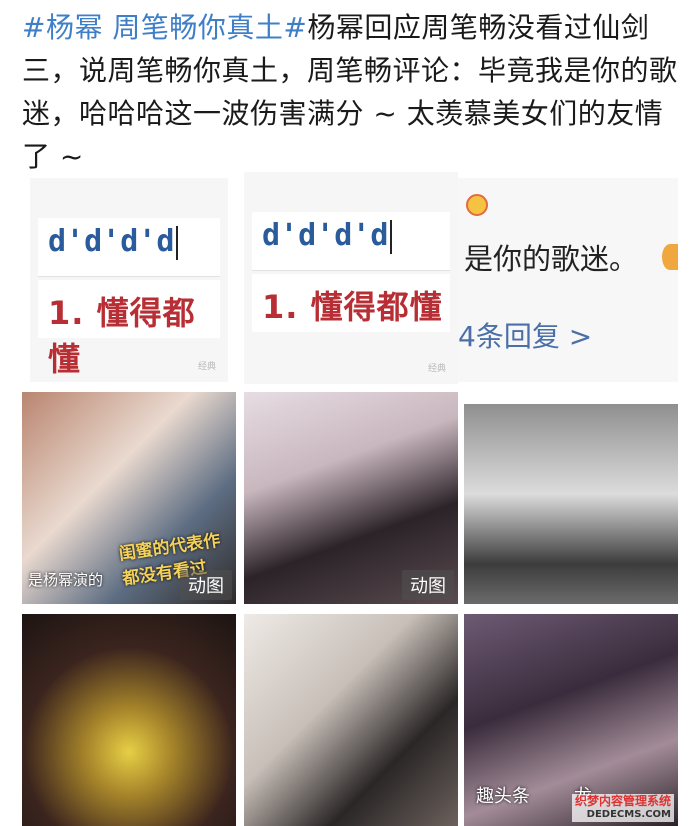  What do you see at coordinates (351, 720) in the screenshot?
I see `photo-tile-8: 趣头条` at bounding box center [351, 720].